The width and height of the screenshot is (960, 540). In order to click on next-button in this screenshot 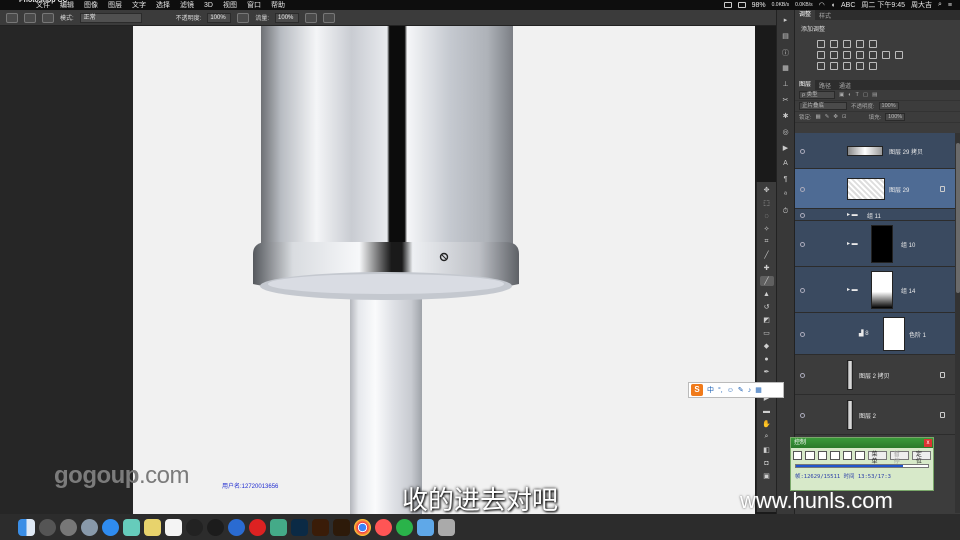, I will do `click(822, 455)`.